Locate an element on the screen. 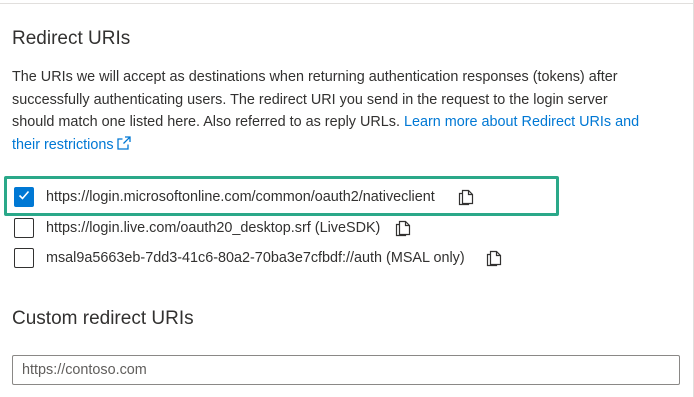  livesdk-checkbox is located at coordinates (24, 228).